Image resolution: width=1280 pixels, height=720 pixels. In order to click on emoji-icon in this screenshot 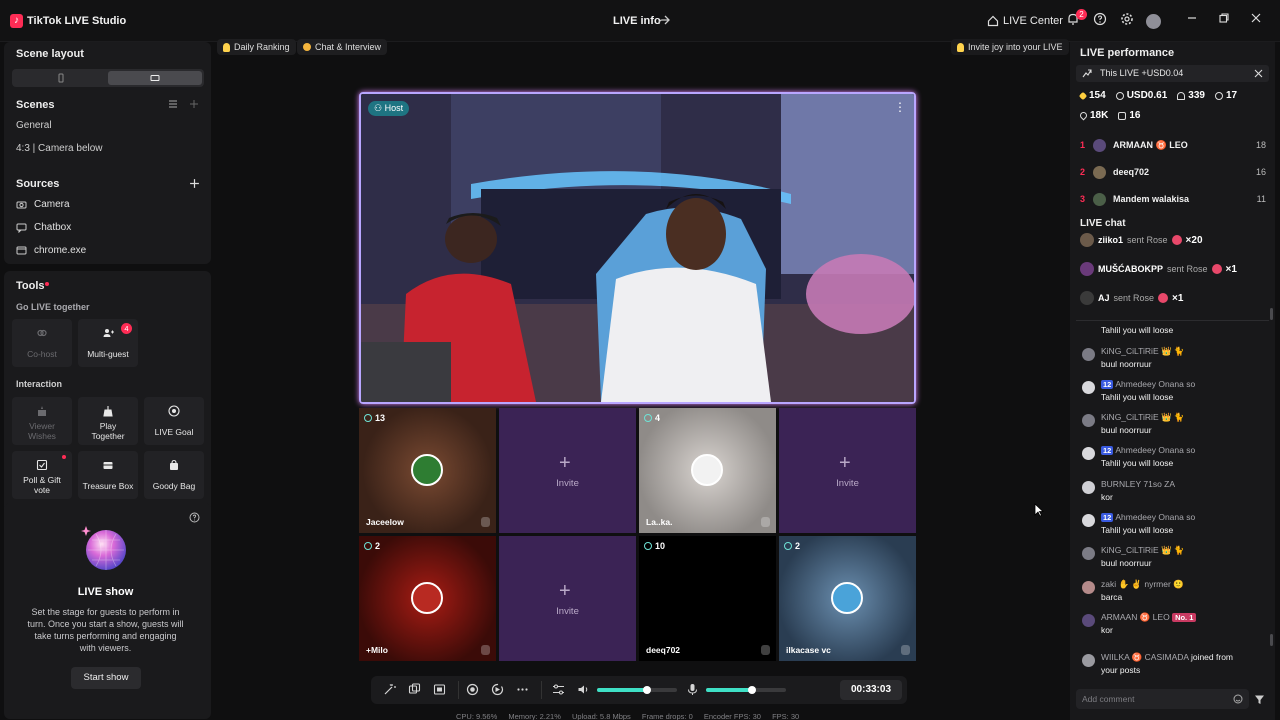, I will do `click(1238, 699)`.